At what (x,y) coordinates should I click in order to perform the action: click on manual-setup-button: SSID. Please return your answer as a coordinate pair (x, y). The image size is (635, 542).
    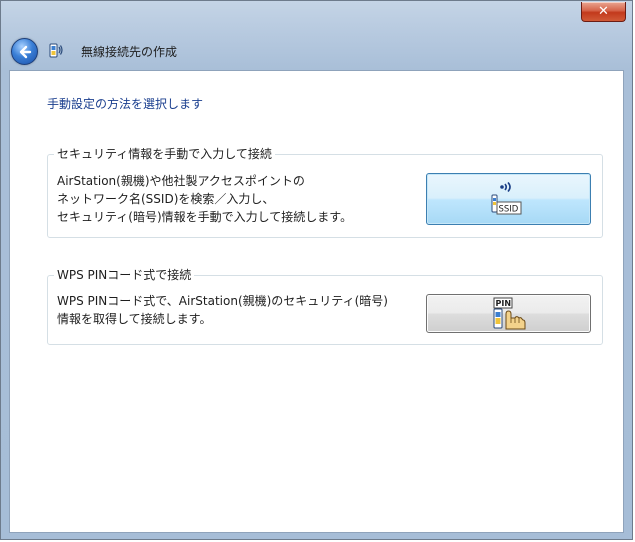
    Looking at the image, I should click on (508, 199).